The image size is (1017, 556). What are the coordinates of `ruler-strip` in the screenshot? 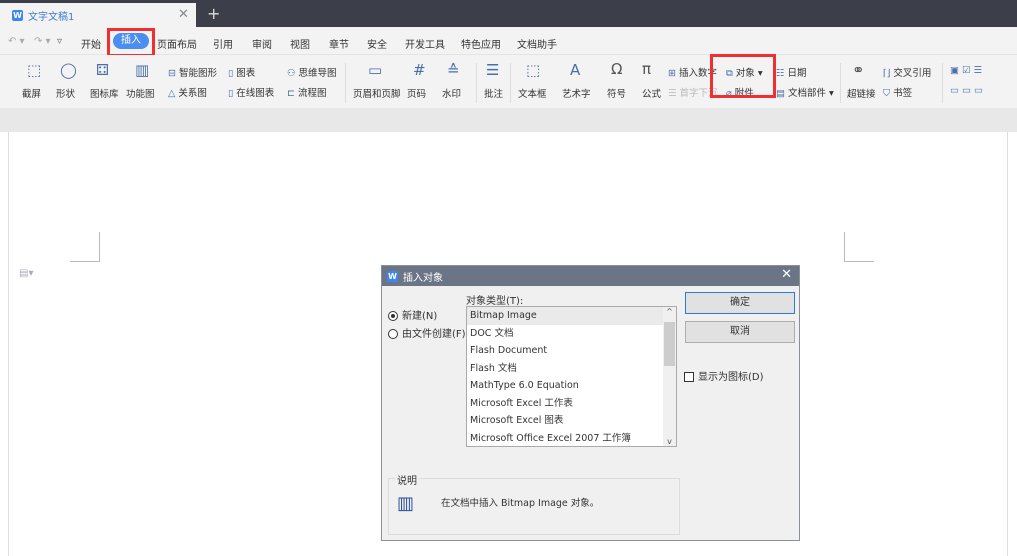 It's located at (508, 120).